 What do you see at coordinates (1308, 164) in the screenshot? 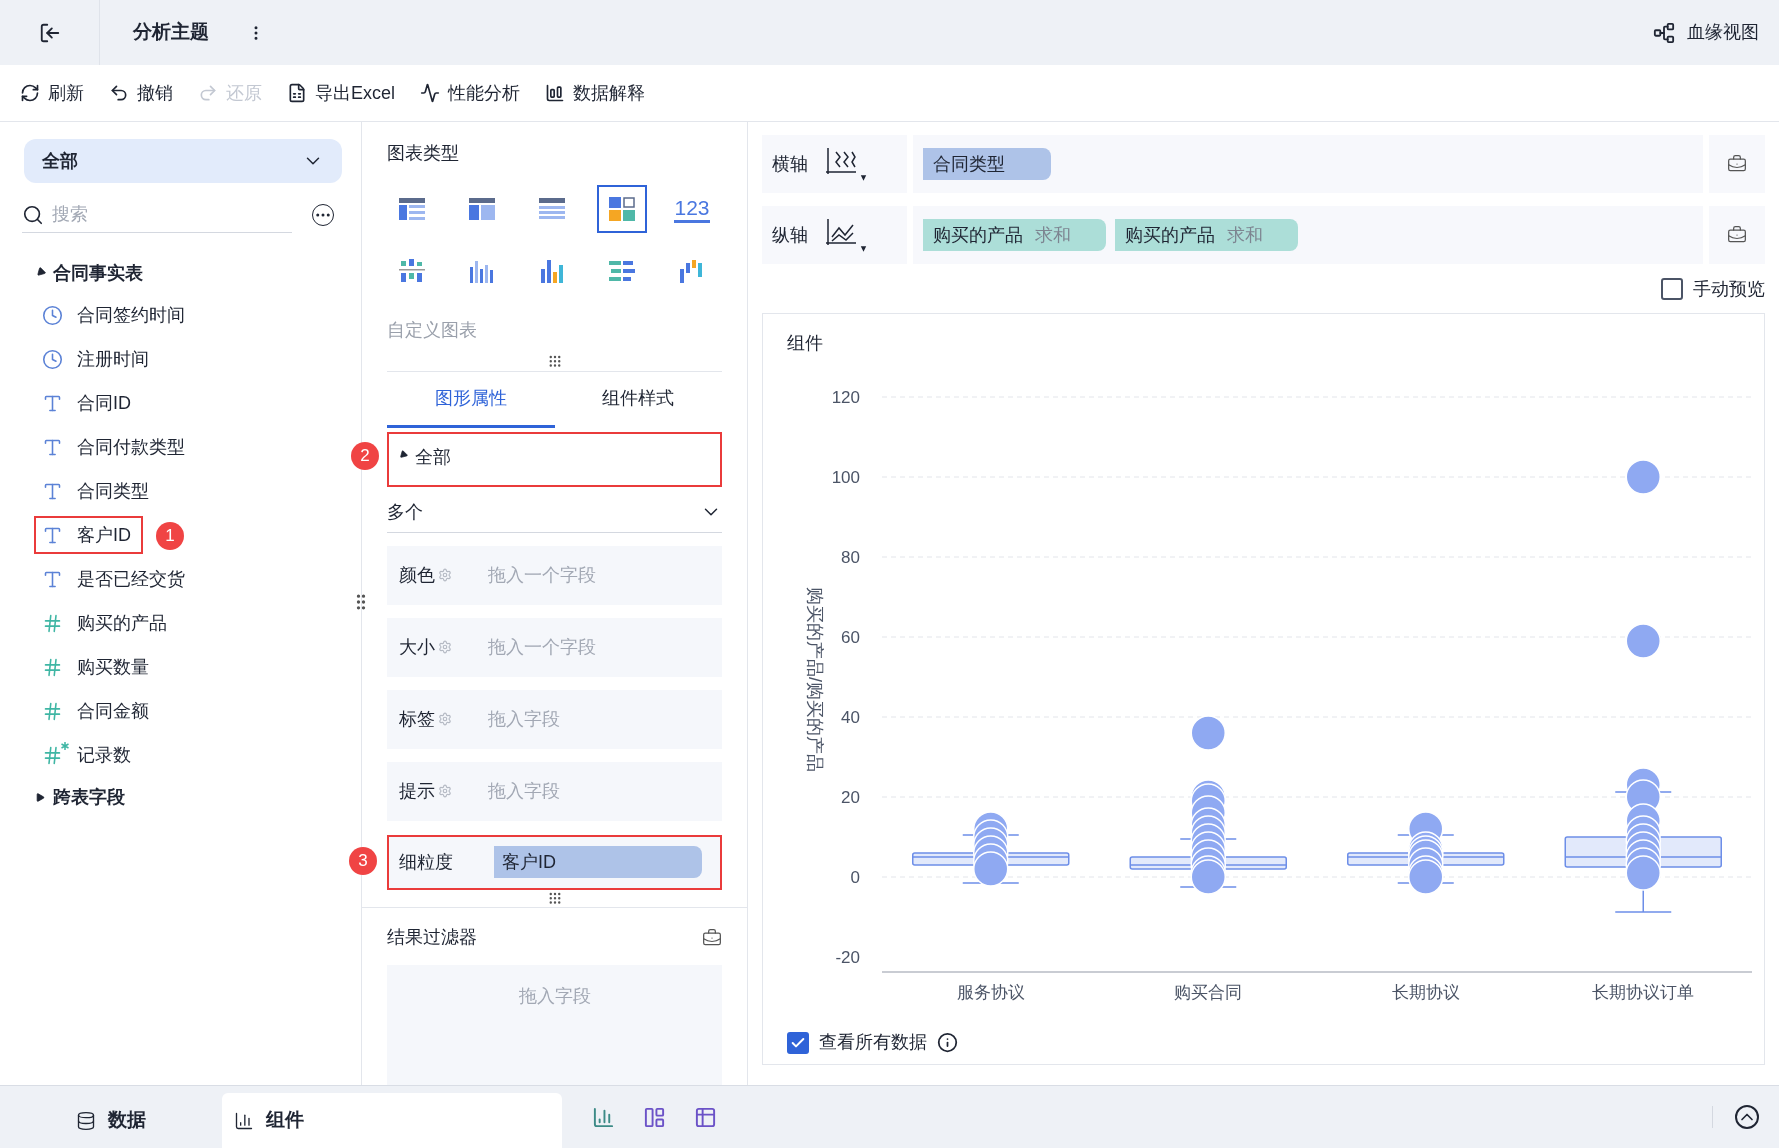
I see `axis-drop-zone: 合同类型` at bounding box center [1308, 164].